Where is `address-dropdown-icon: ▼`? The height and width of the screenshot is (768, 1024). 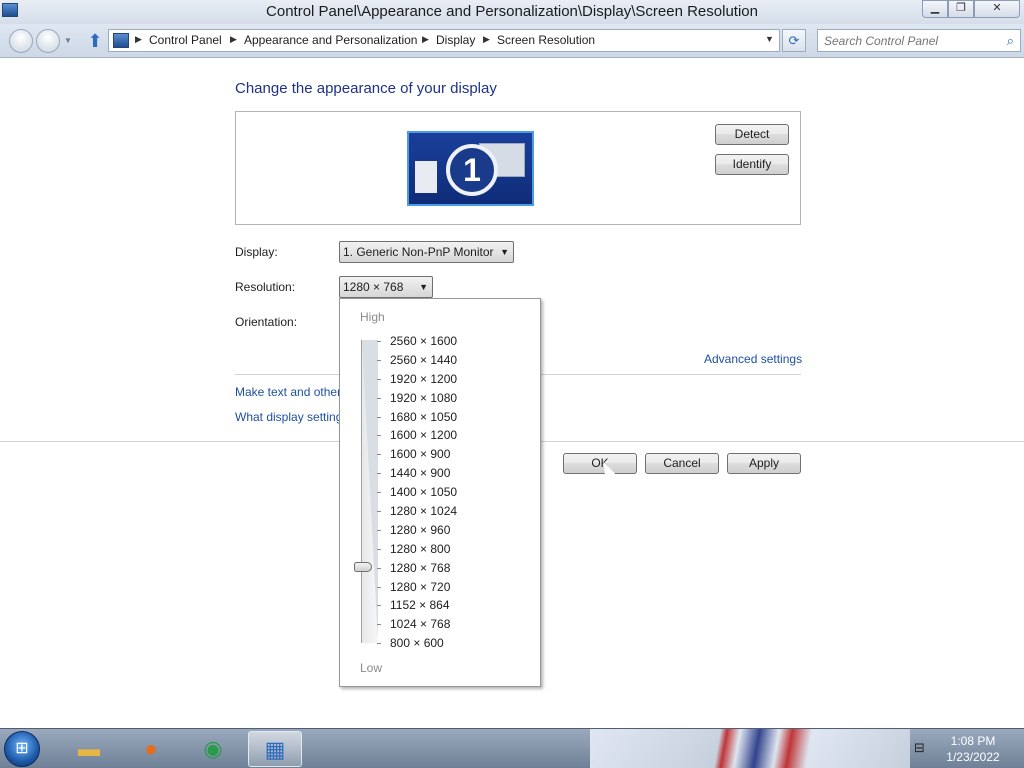
address-dropdown-icon: ▼ is located at coordinates (769, 39).